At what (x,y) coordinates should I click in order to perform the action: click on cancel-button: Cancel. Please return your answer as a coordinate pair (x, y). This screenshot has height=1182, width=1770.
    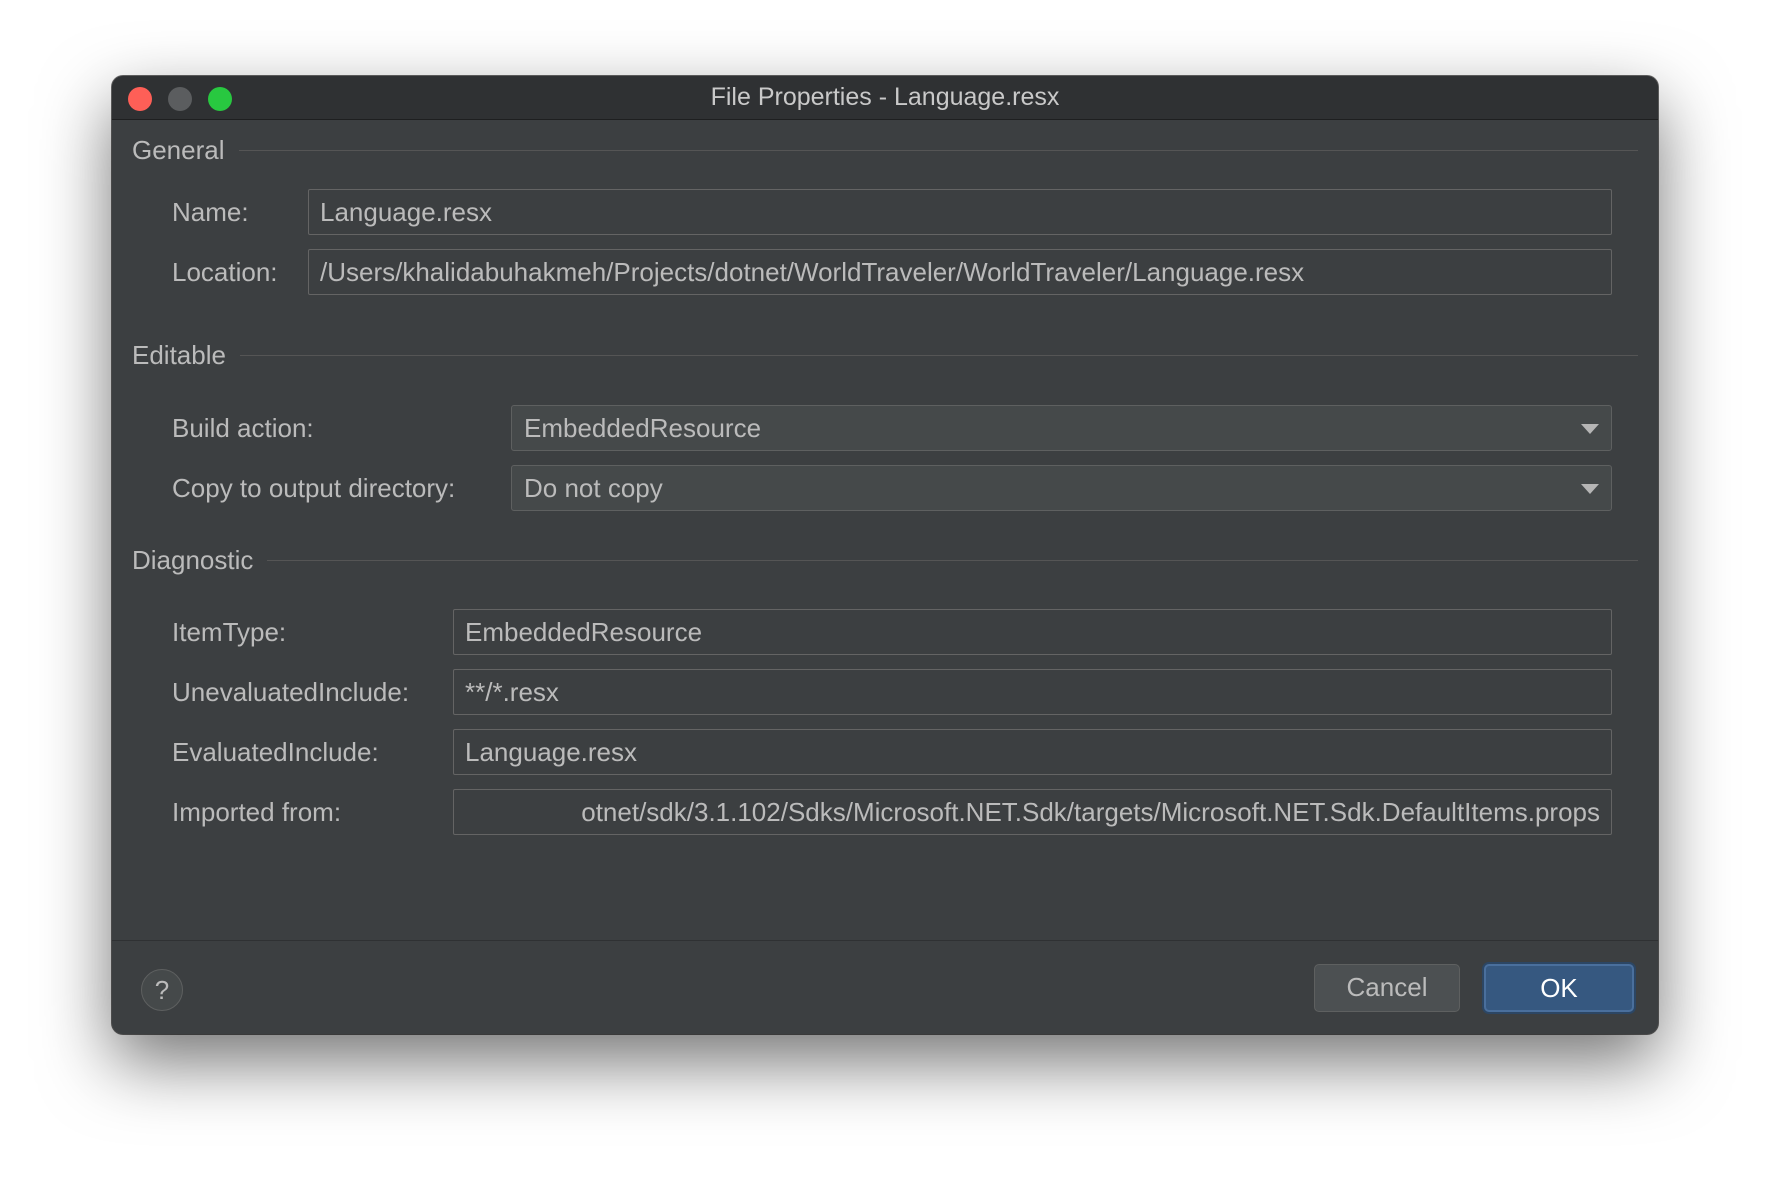
    Looking at the image, I should click on (1387, 988).